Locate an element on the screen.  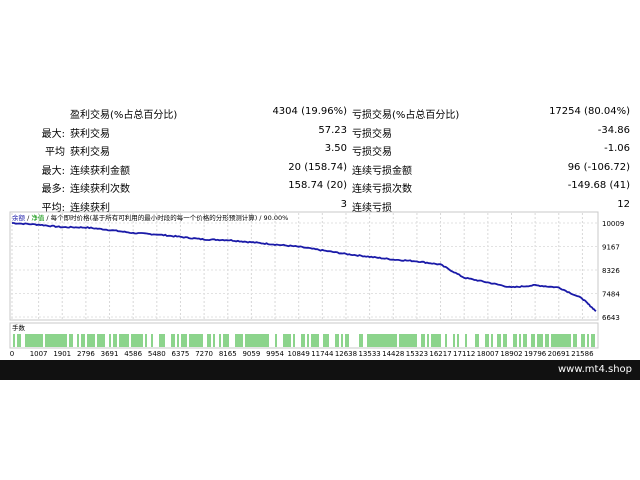
legend-equity: 净值 is located at coordinates (38, 217).